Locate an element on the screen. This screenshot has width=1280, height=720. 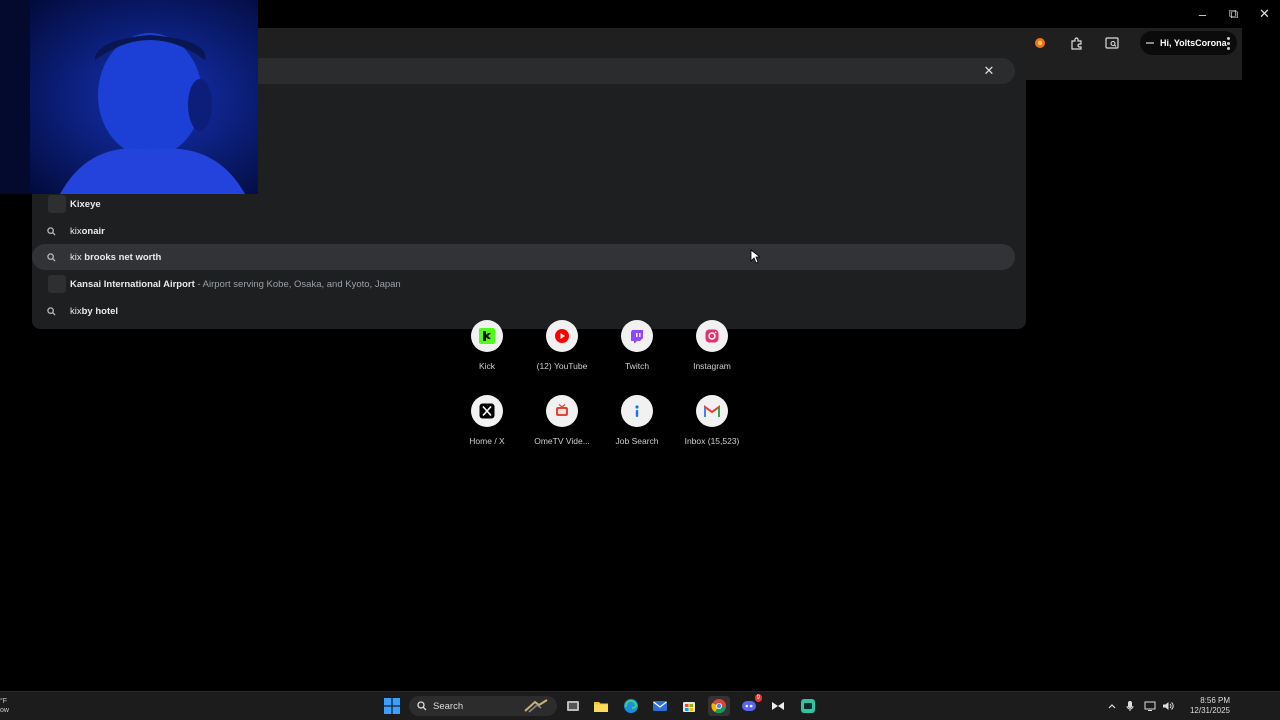
shortcut-label: Inbox (15,523) is located at coordinates (712, 441).